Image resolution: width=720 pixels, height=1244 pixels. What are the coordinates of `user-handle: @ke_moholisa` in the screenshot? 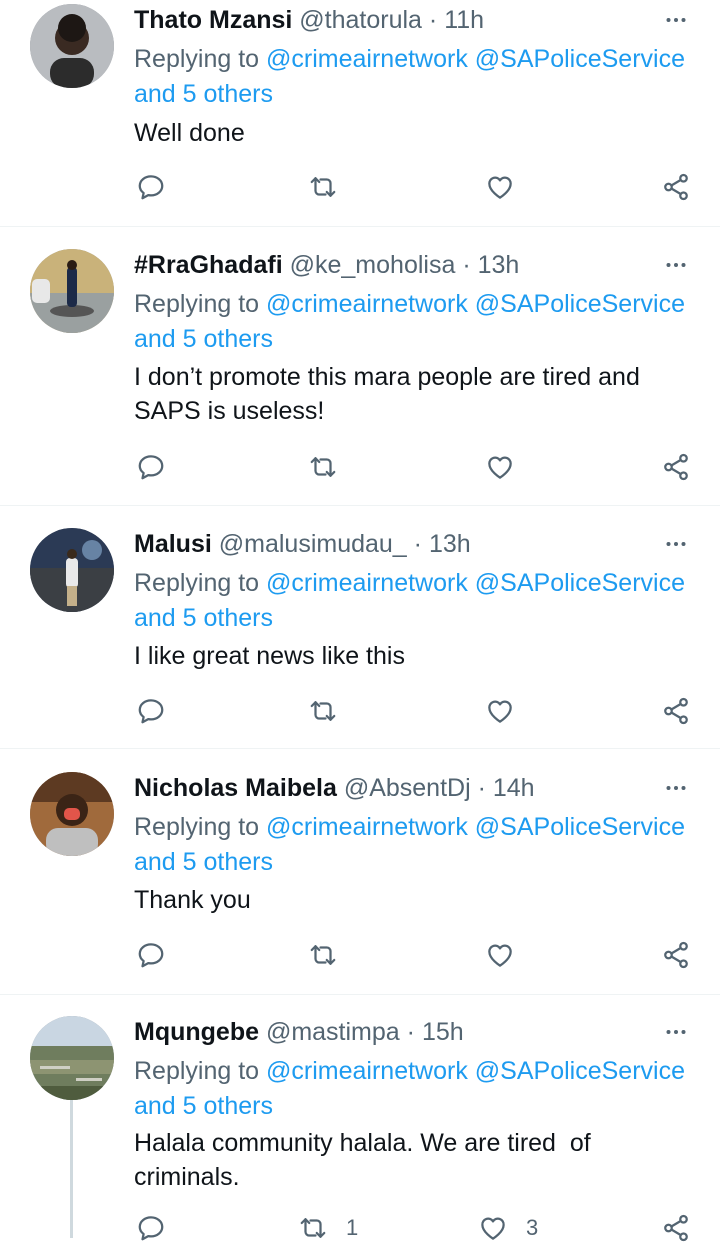 It's located at (373, 265).